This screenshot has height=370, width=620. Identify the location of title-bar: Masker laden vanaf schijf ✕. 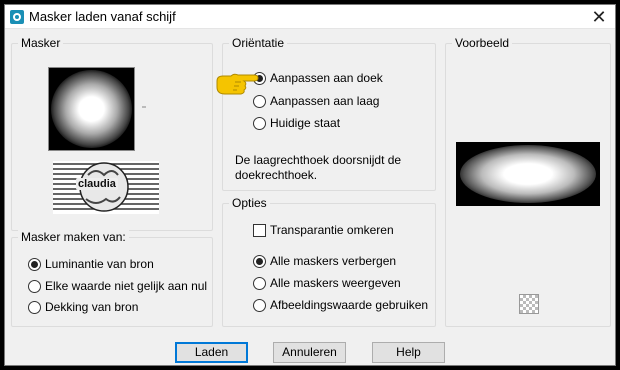
(310, 17).